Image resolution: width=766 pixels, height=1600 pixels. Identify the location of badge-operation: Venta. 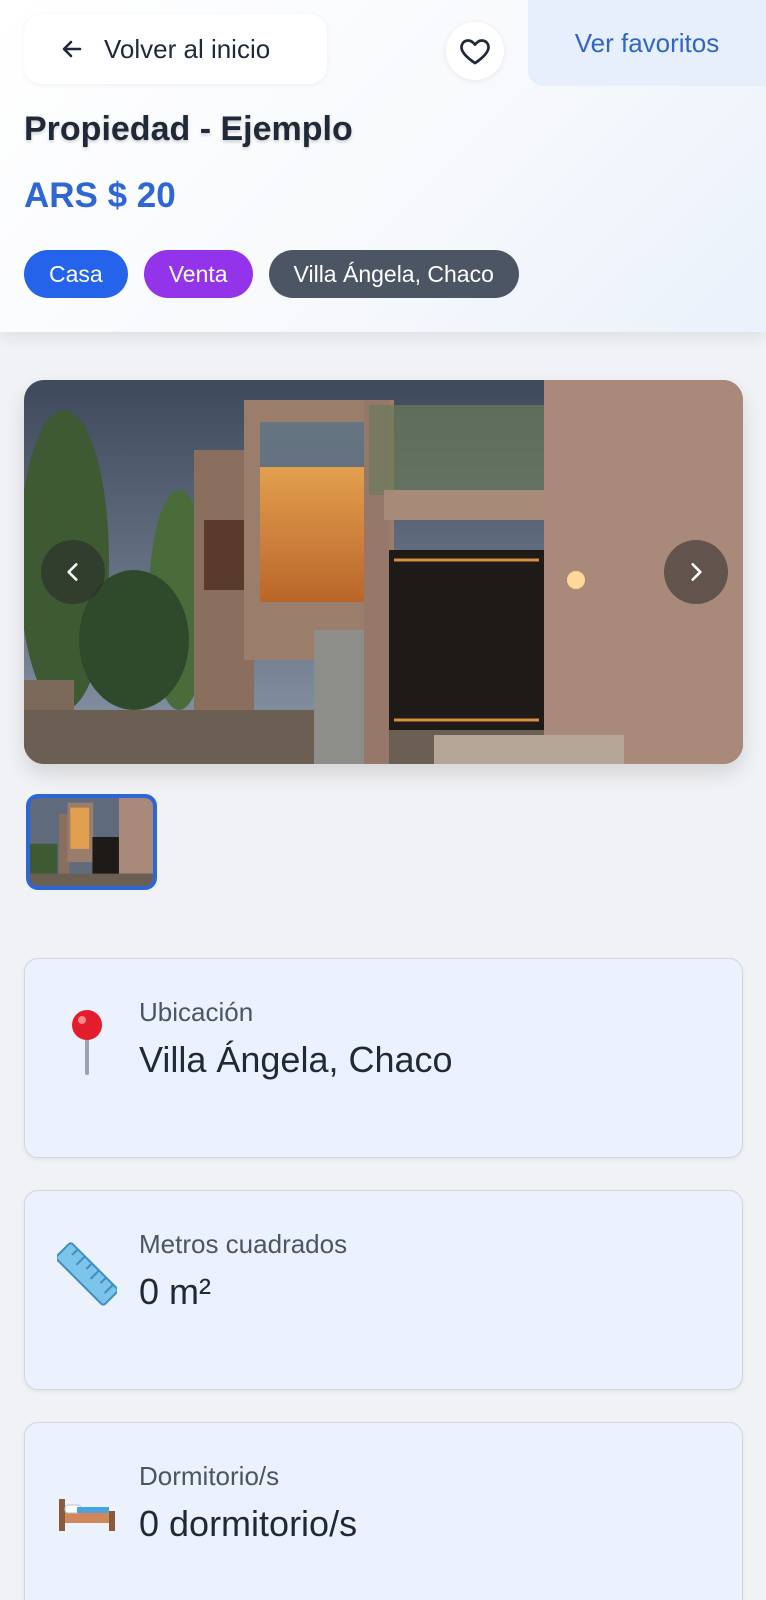
(198, 274).